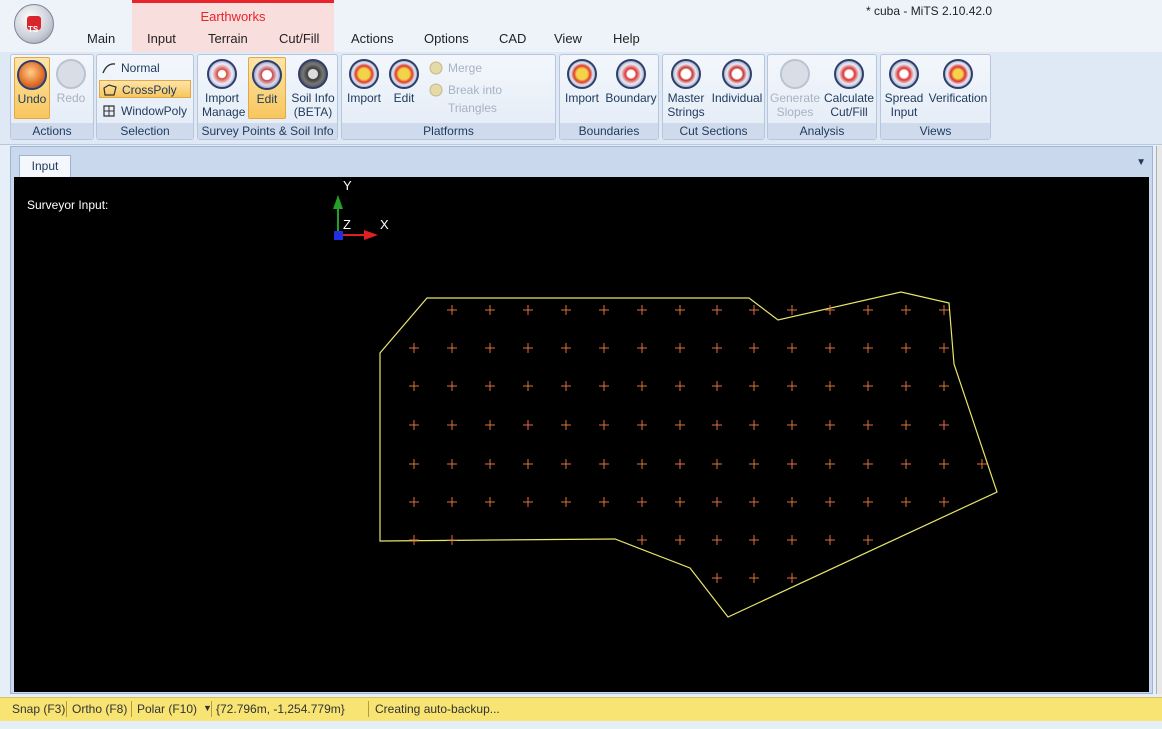 The width and height of the screenshot is (1162, 729). What do you see at coordinates (686, 88) in the screenshot?
I see `master-strings-button: Master Strings` at bounding box center [686, 88].